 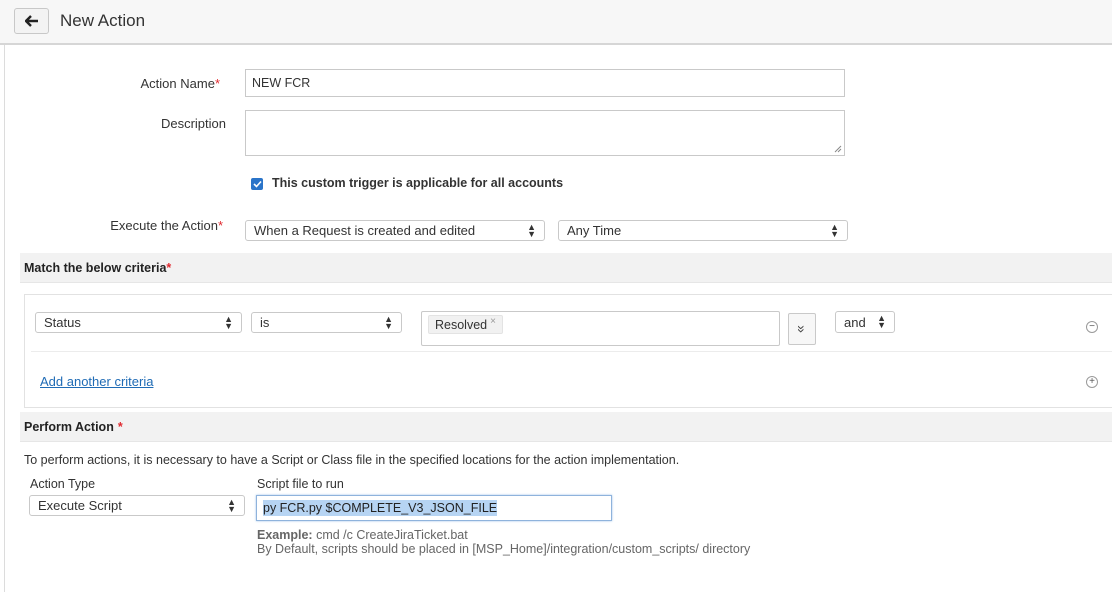 I want to click on back-arrow-icon, so click(x=31, y=21).